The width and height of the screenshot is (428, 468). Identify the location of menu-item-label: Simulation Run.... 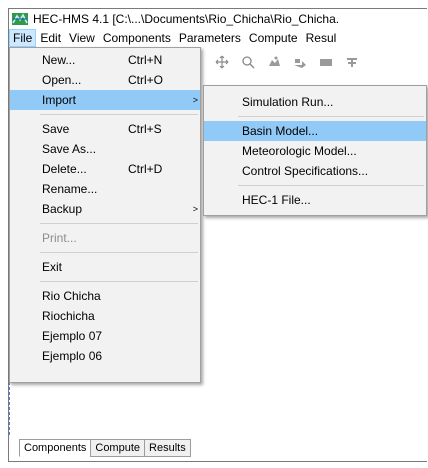
(288, 102).